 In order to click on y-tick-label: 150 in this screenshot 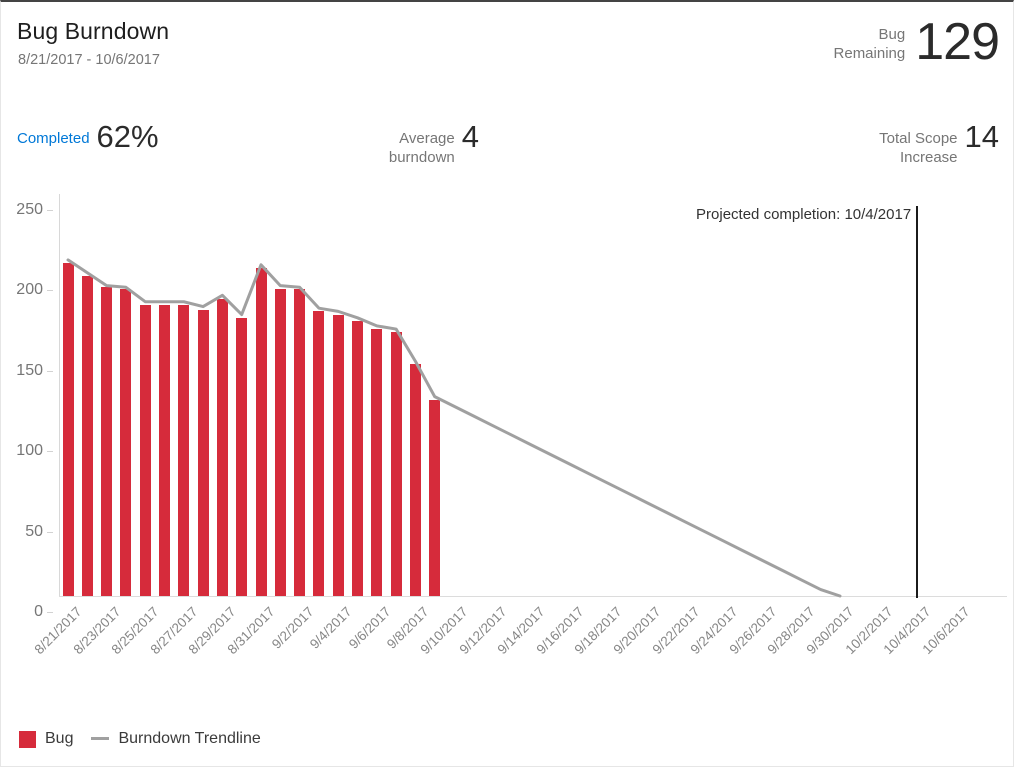, I will do `click(29, 370)`.